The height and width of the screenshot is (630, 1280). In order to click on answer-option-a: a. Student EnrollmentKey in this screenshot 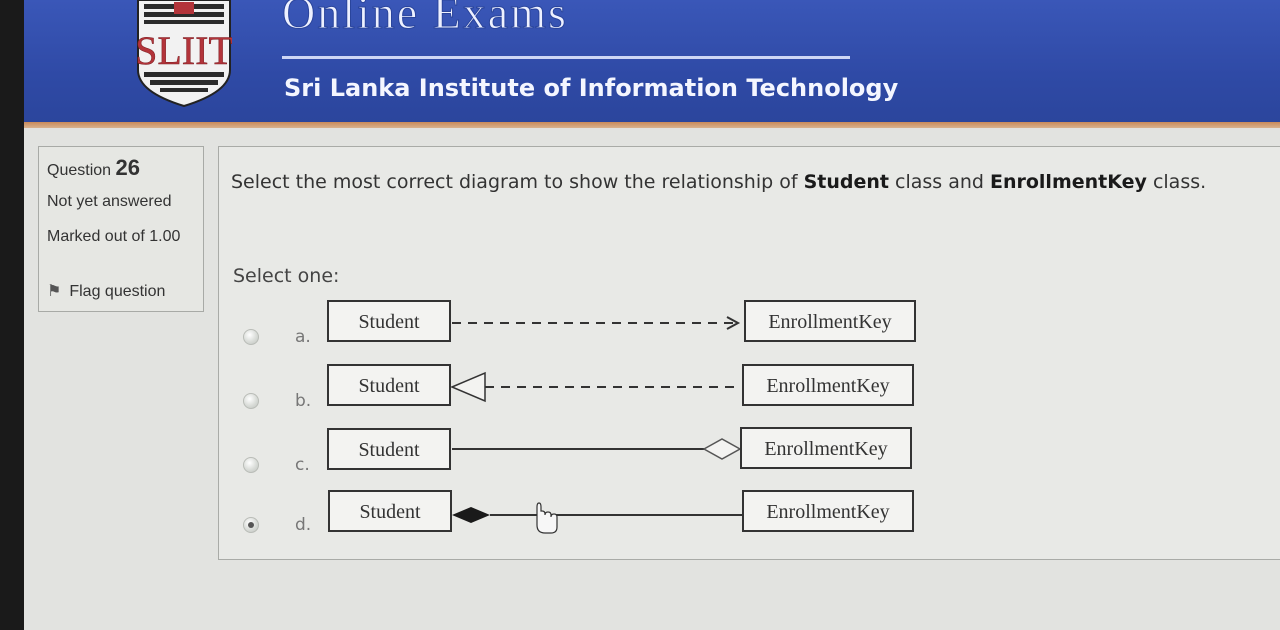, I will do `click(599, 324)`.